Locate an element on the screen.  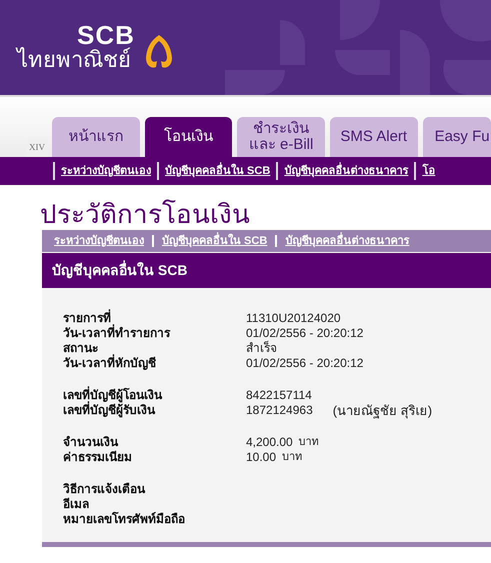
field-value: 8422157114 is located at coordinates (279, 396).